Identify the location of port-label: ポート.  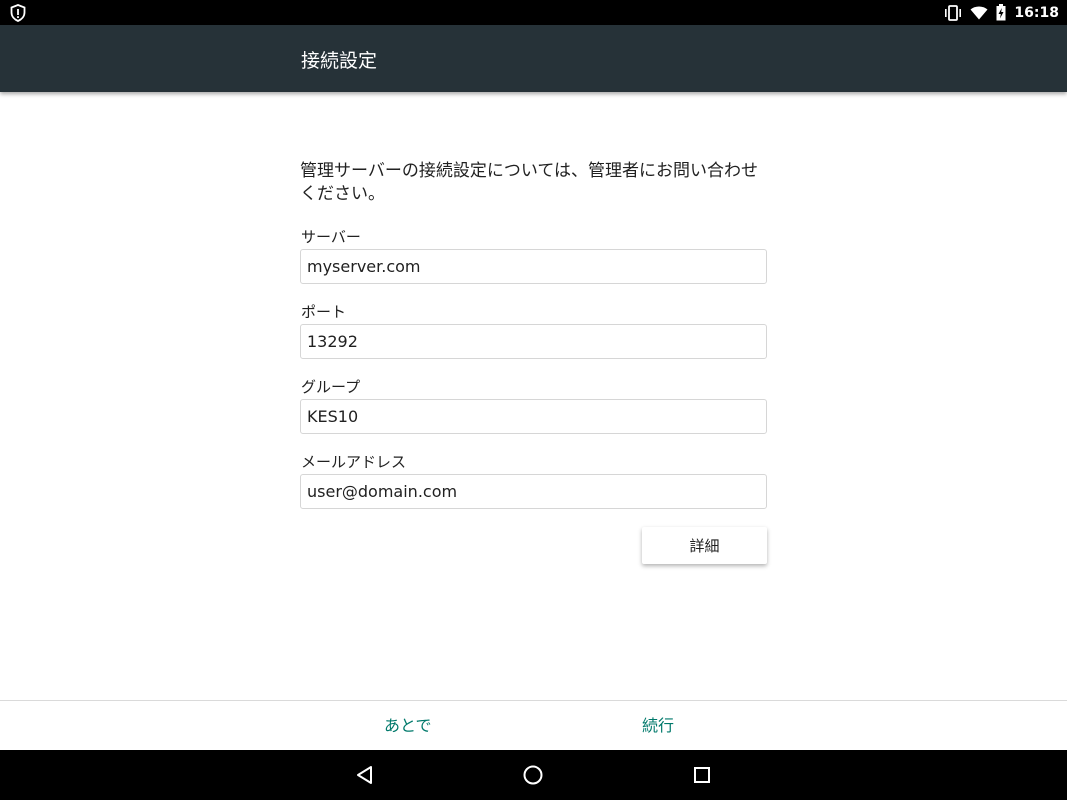
(324, 312).